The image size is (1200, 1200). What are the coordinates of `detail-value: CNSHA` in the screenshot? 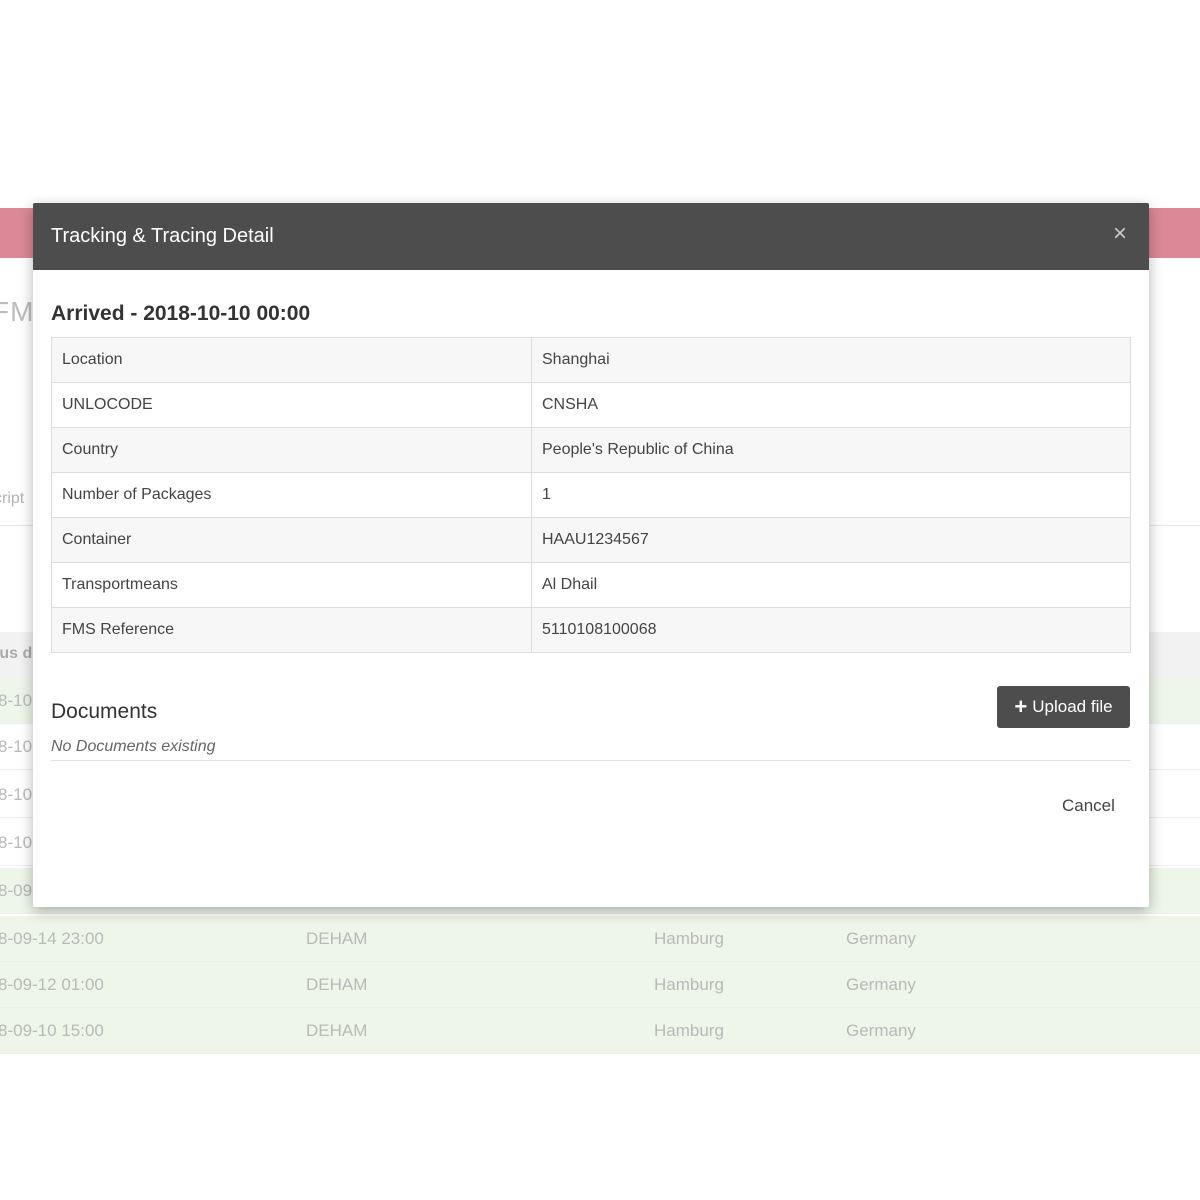 It's located at (831, 405).